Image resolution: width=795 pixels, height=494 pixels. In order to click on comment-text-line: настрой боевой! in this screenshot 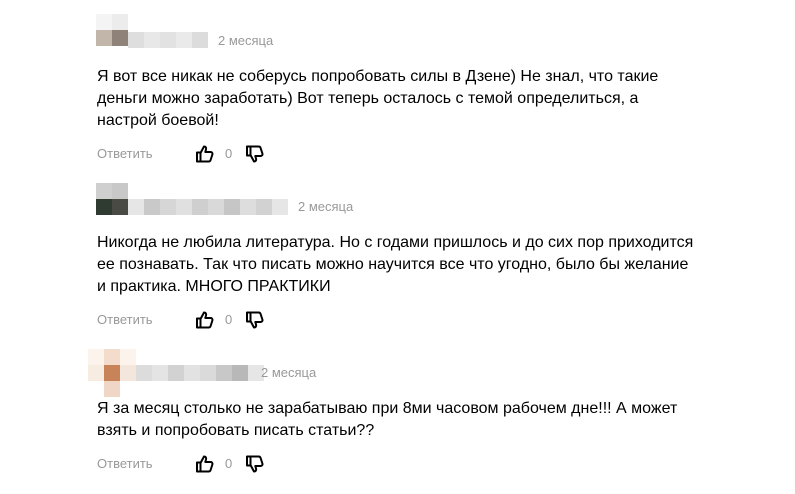, I will do `click(158, 120)`.